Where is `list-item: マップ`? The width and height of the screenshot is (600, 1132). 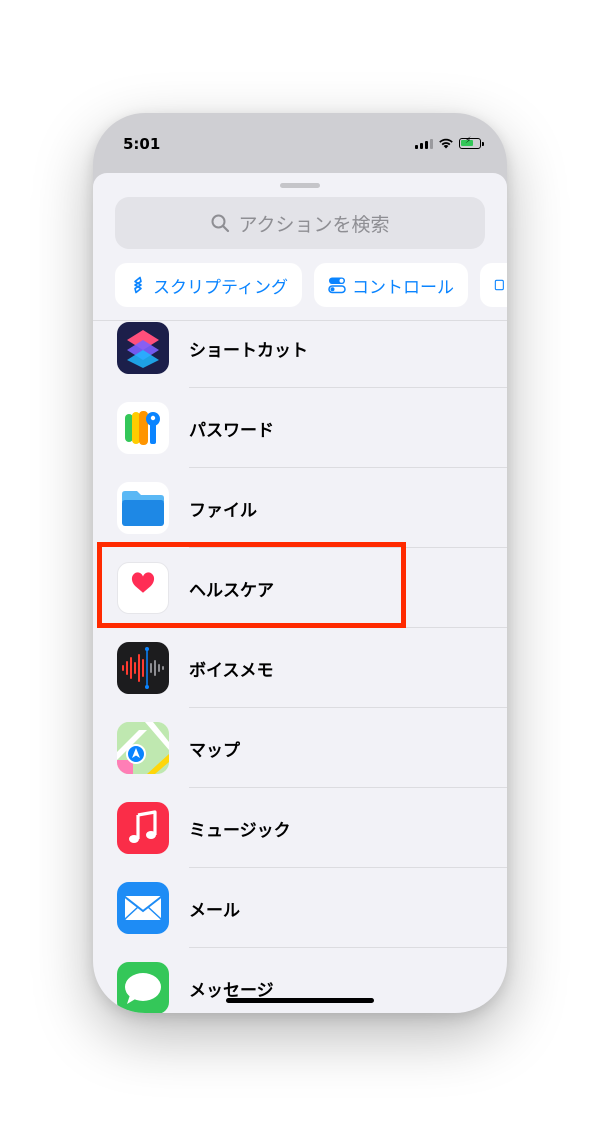
list-item: マップ is located at coordinates (300, 748).